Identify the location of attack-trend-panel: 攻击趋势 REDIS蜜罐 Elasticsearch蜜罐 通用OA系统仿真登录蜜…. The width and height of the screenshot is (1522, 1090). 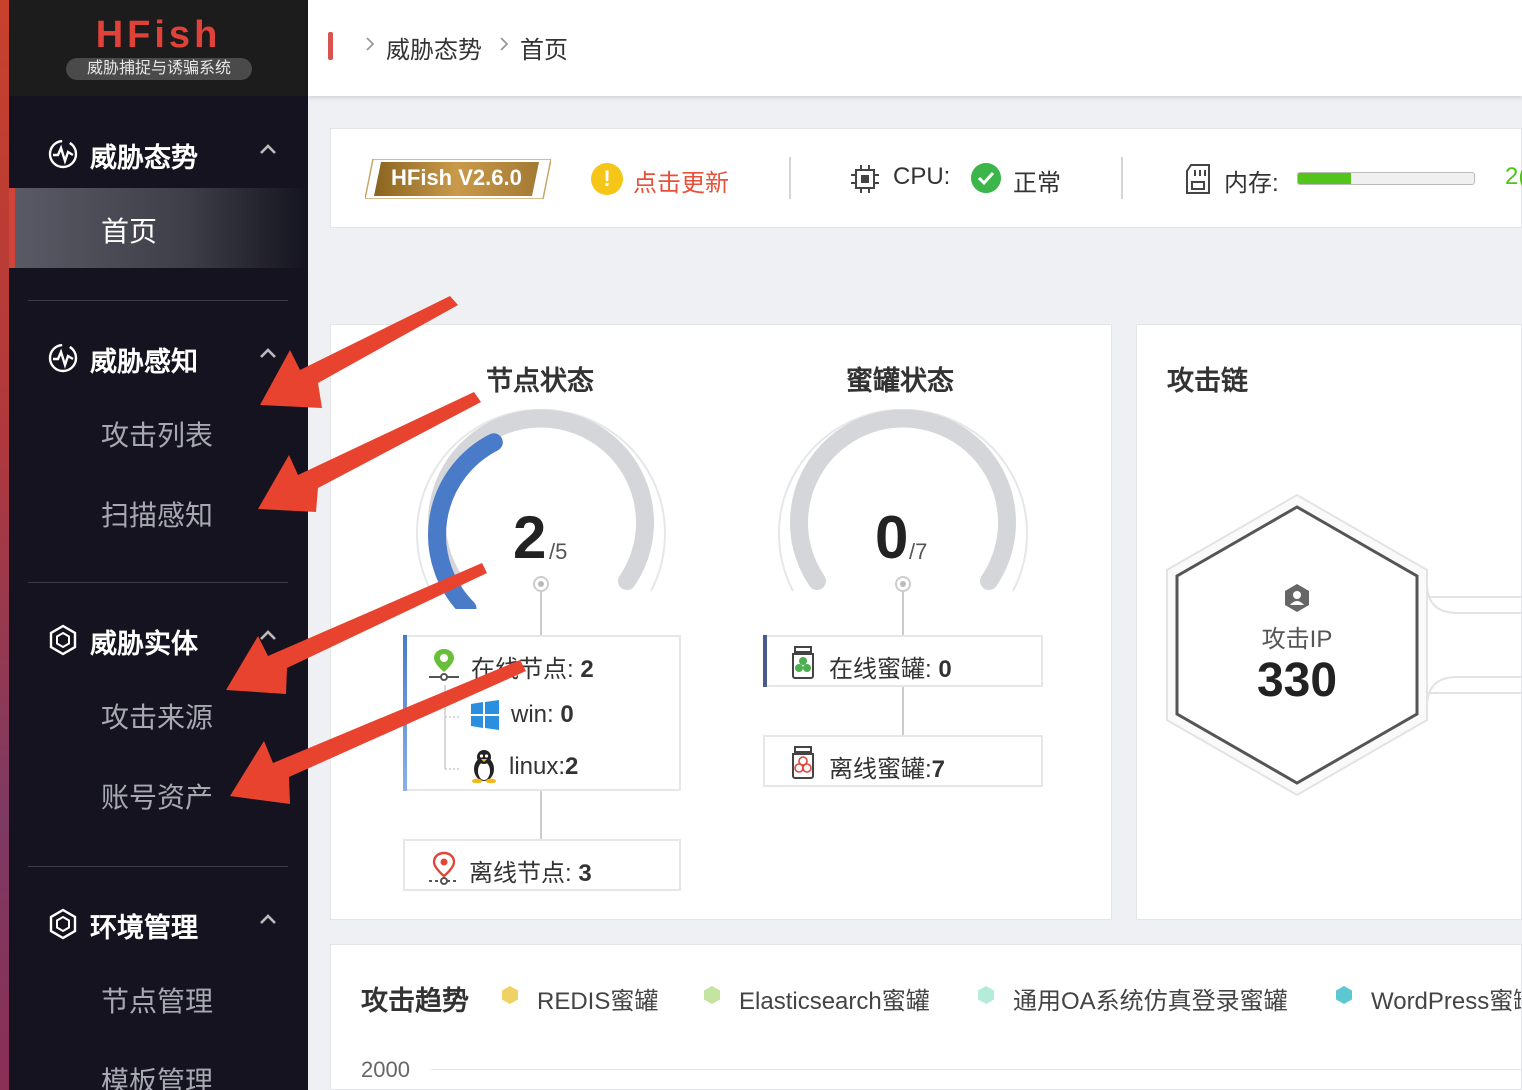
(926, 1017).